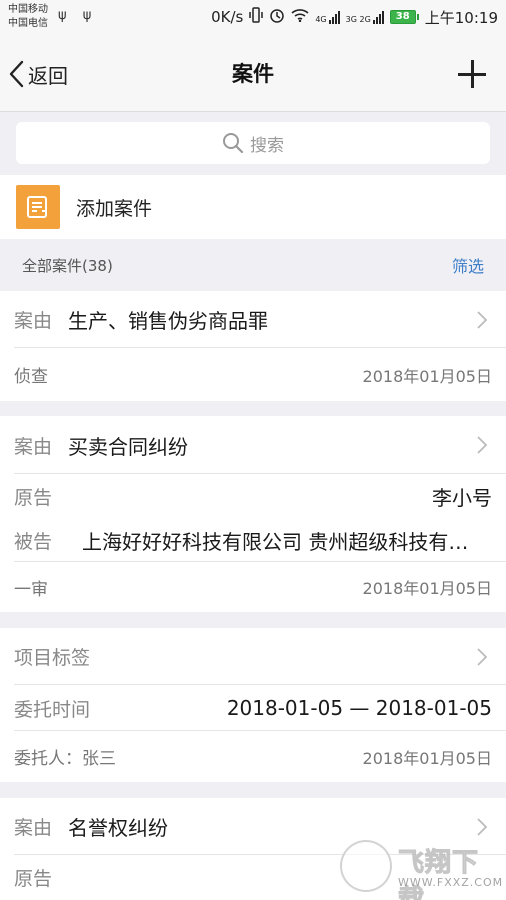  I want to click on search-input: 搜索, so click(253, 143).